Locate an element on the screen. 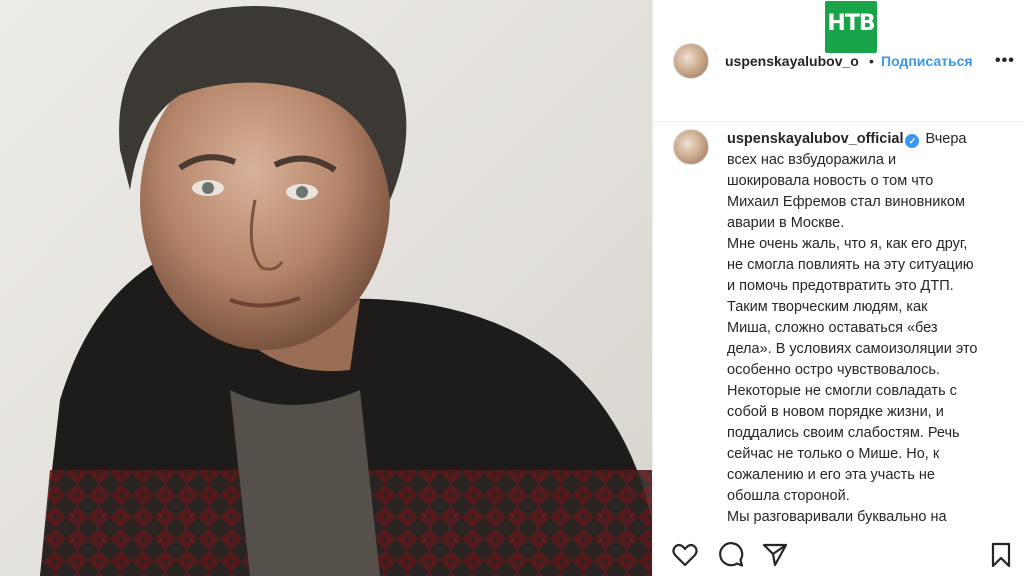 The width and height of the screenshot is (1024, 576). ntv-logo-watermark: НТВ is located at coordinates (851, 27).